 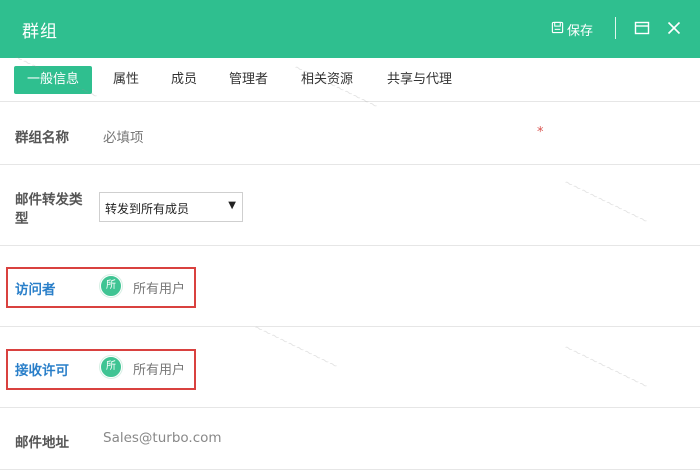 I want to click on receive-permission-label: 接收许可, so click(x=42, y=369).